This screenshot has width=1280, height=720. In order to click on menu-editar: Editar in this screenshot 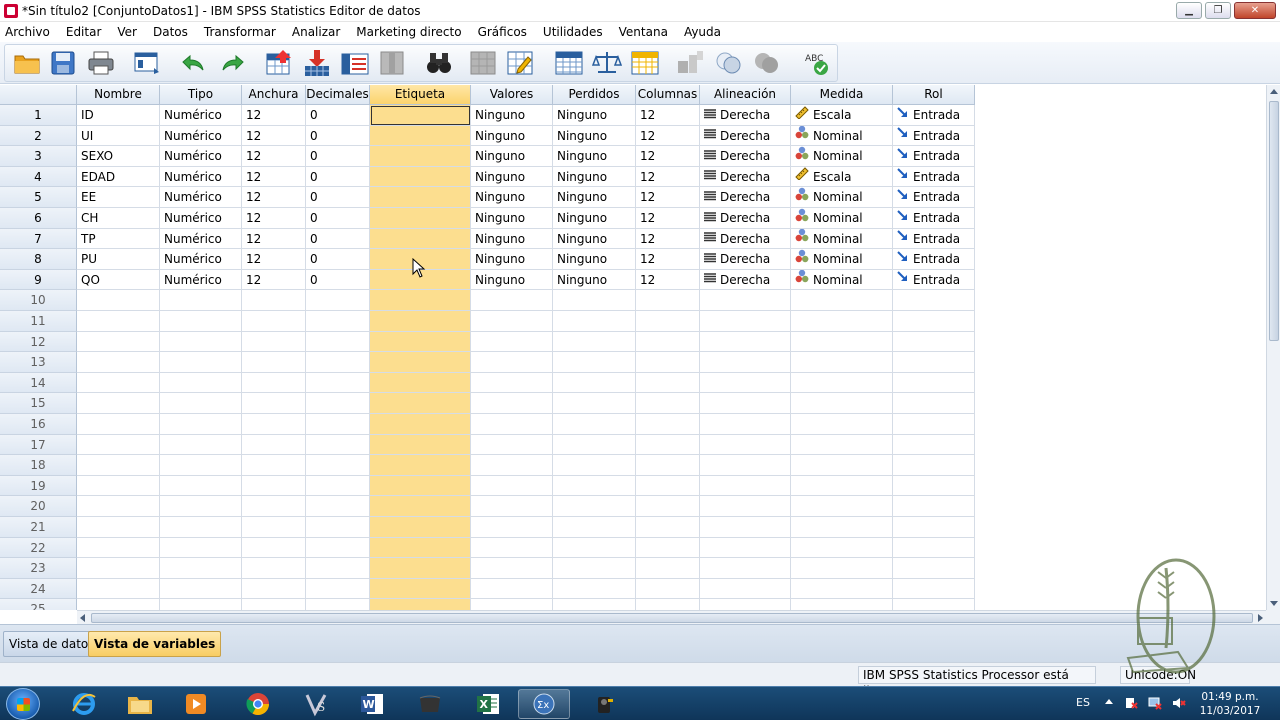, I will do `click(84, 32)`.